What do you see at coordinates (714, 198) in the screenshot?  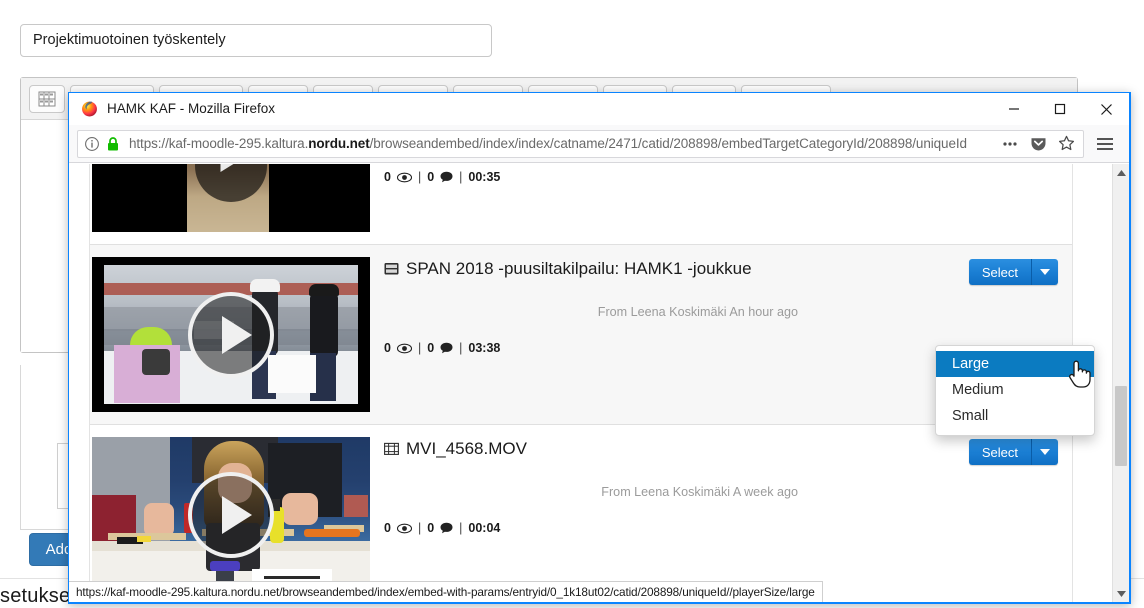 I see `media-info-cell: 0 | 0 | 00:35` at bounding box center [714, 198].